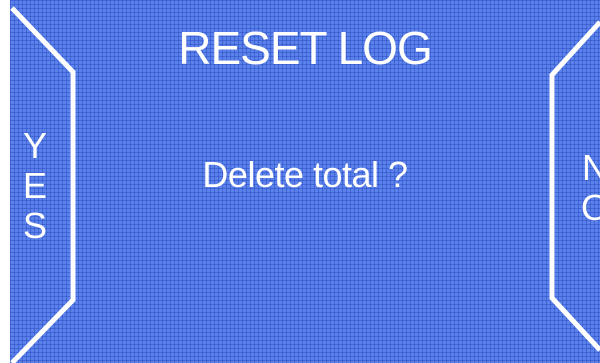 This screenshot has height=363, width=600. Describe the element at coordinates (590, 207) in the screenshot. I see `no-letter: O` at that location.